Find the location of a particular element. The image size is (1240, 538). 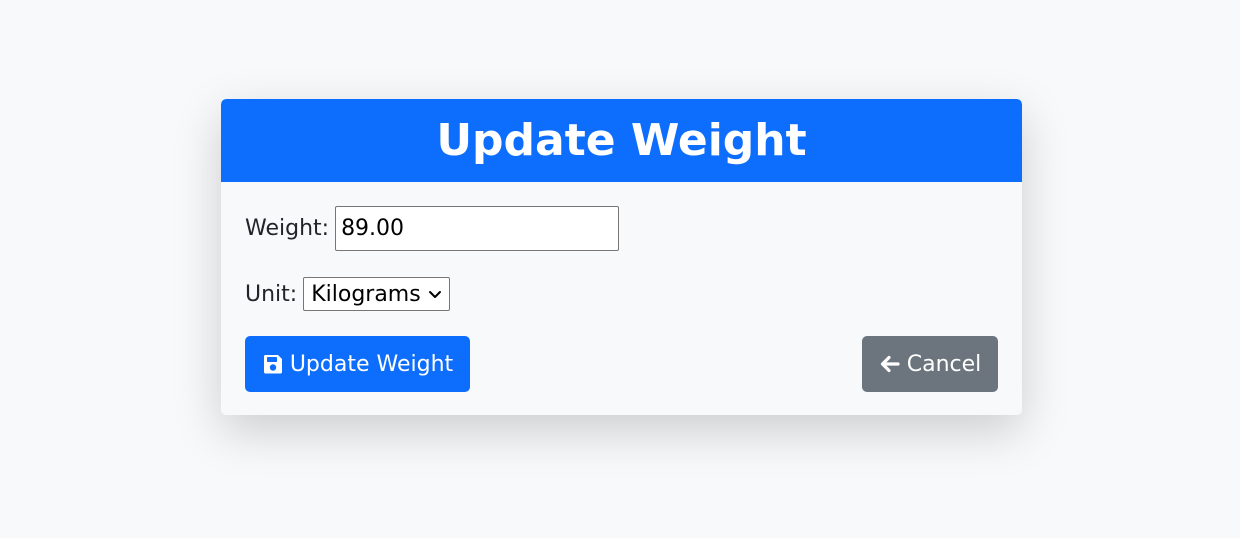

unit-label: Unit: is located at coordinates (271, 294).